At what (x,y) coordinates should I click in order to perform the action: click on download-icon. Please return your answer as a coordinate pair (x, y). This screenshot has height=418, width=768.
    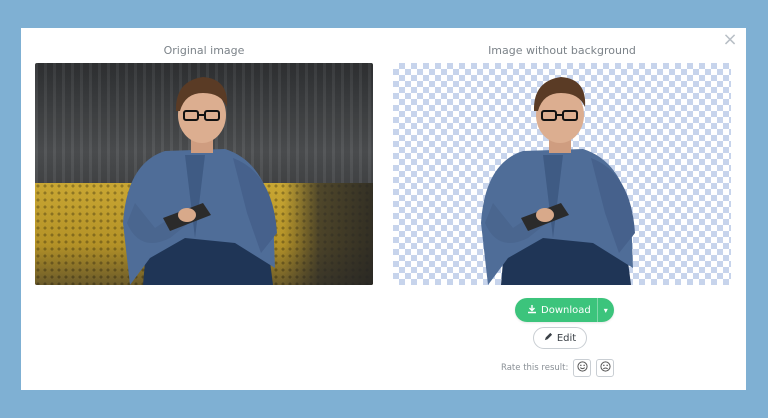
    Looking at the image, I should click on (532, 310).